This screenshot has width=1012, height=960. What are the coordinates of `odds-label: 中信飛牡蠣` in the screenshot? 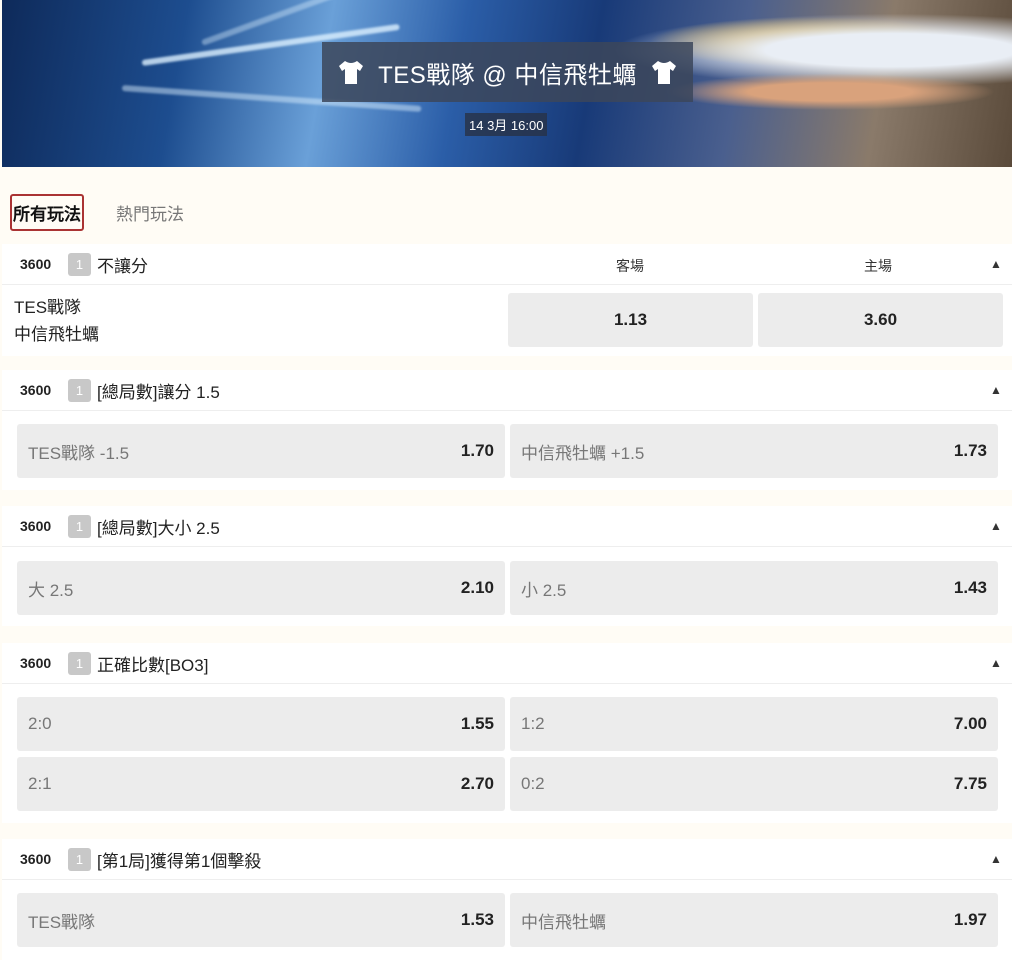 It's located at (563, 922).